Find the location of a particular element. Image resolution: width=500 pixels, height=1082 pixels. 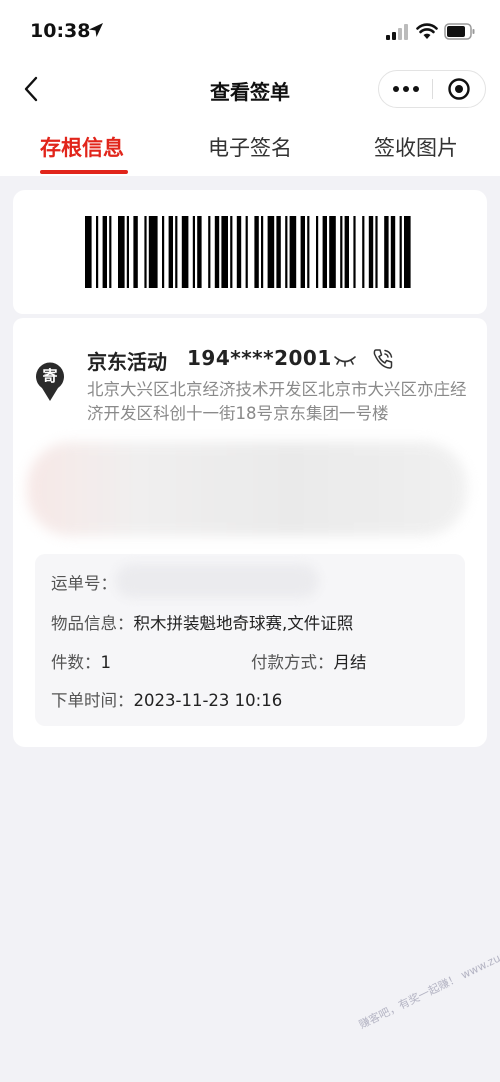

sender-pin-icon: 寄 is located at coordinates (50, 381).